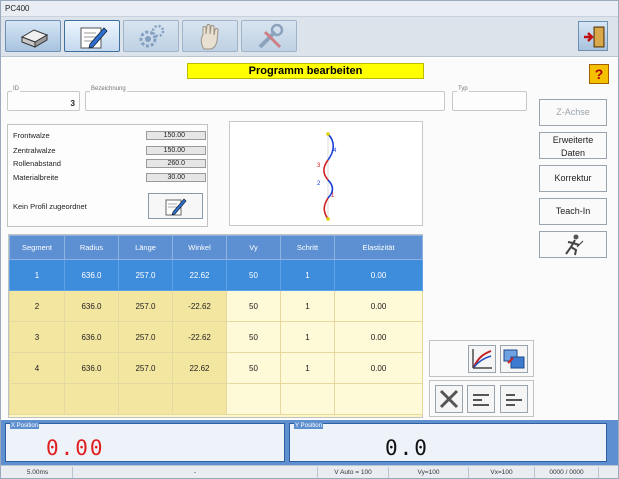 The height and width of the screenshot is (479, 619). What do you see at coordinates (253, 247) in the screenshot?
I see `col-header-vy: Vy` at bounding box center [253, 247].